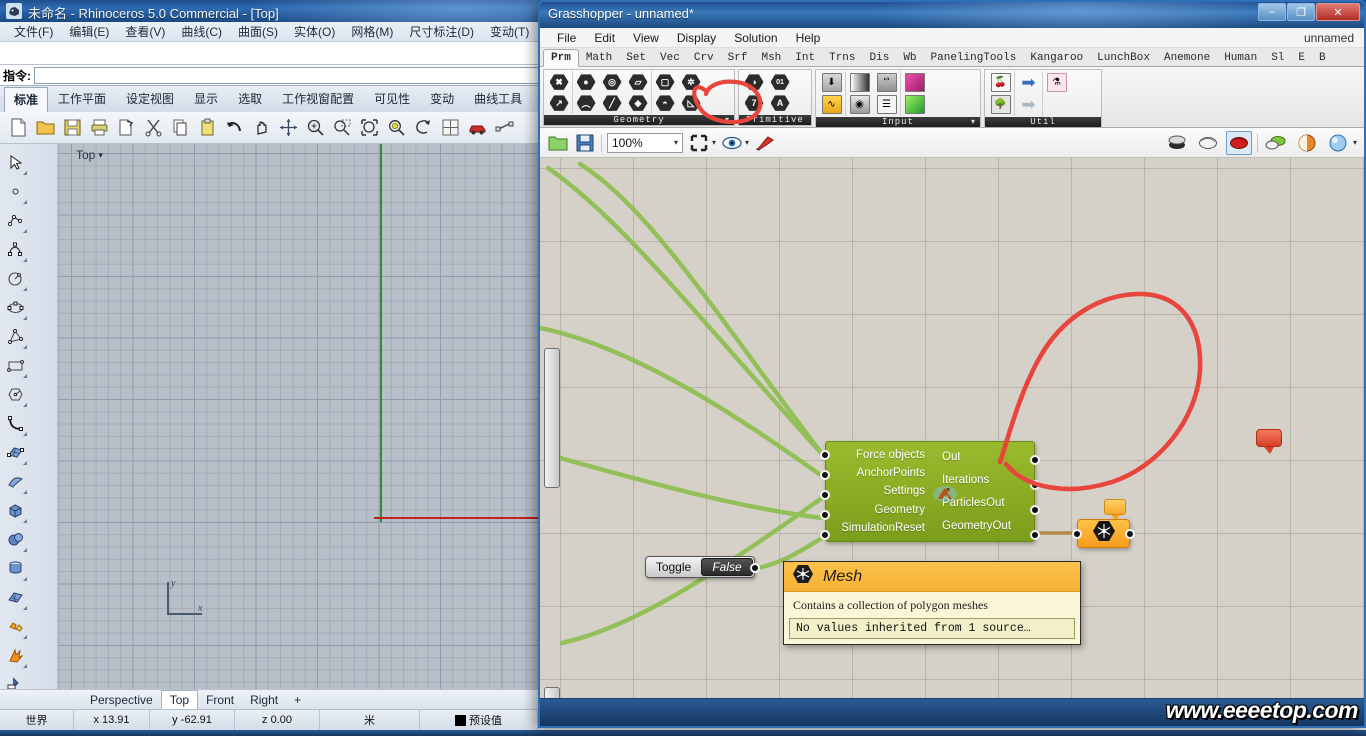 The height and width of the screenshot is (736, 1366). I want to click on boolean-toggle-icon: ◉, so click(859, 104).